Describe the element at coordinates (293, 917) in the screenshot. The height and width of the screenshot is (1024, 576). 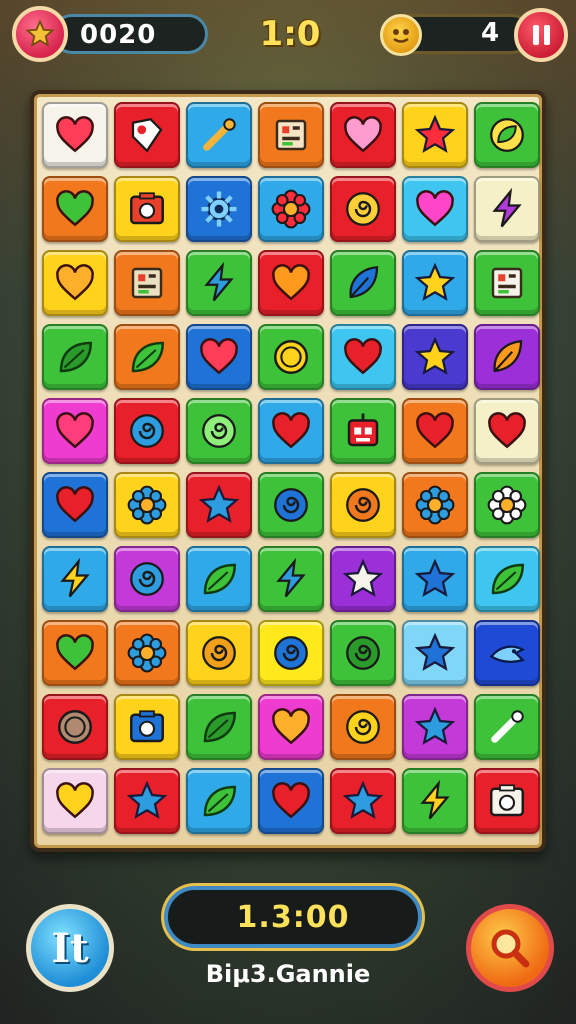
I see `timer-display: 1.3:00` at that location.